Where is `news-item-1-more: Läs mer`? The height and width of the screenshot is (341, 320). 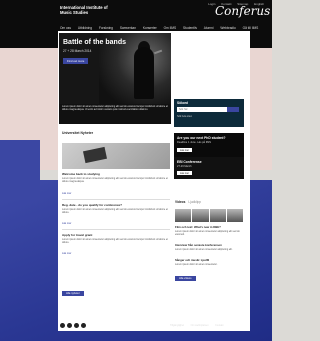
news-item-1-more: Läs mer is located at coordinates (66, 193).